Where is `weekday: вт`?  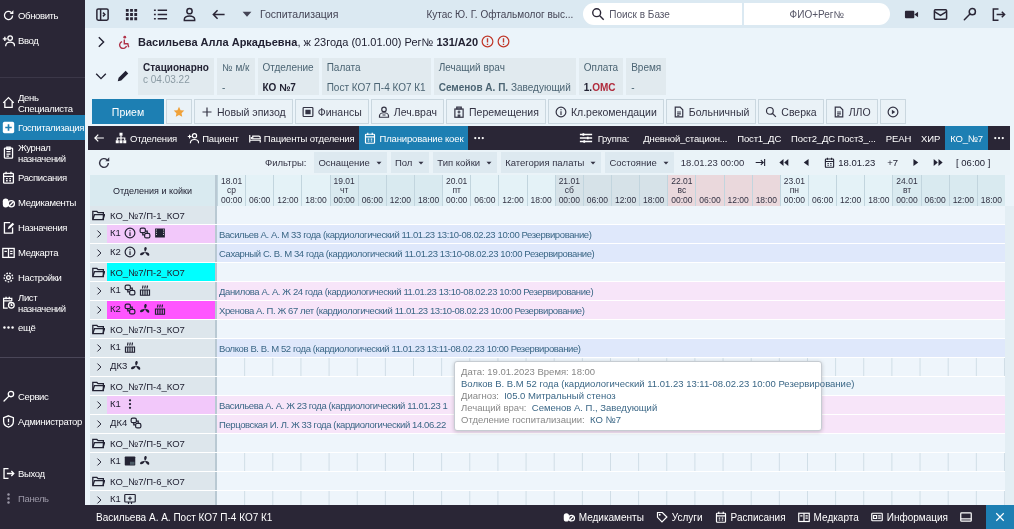
weekday: вт is located at coordinates (907, 191).